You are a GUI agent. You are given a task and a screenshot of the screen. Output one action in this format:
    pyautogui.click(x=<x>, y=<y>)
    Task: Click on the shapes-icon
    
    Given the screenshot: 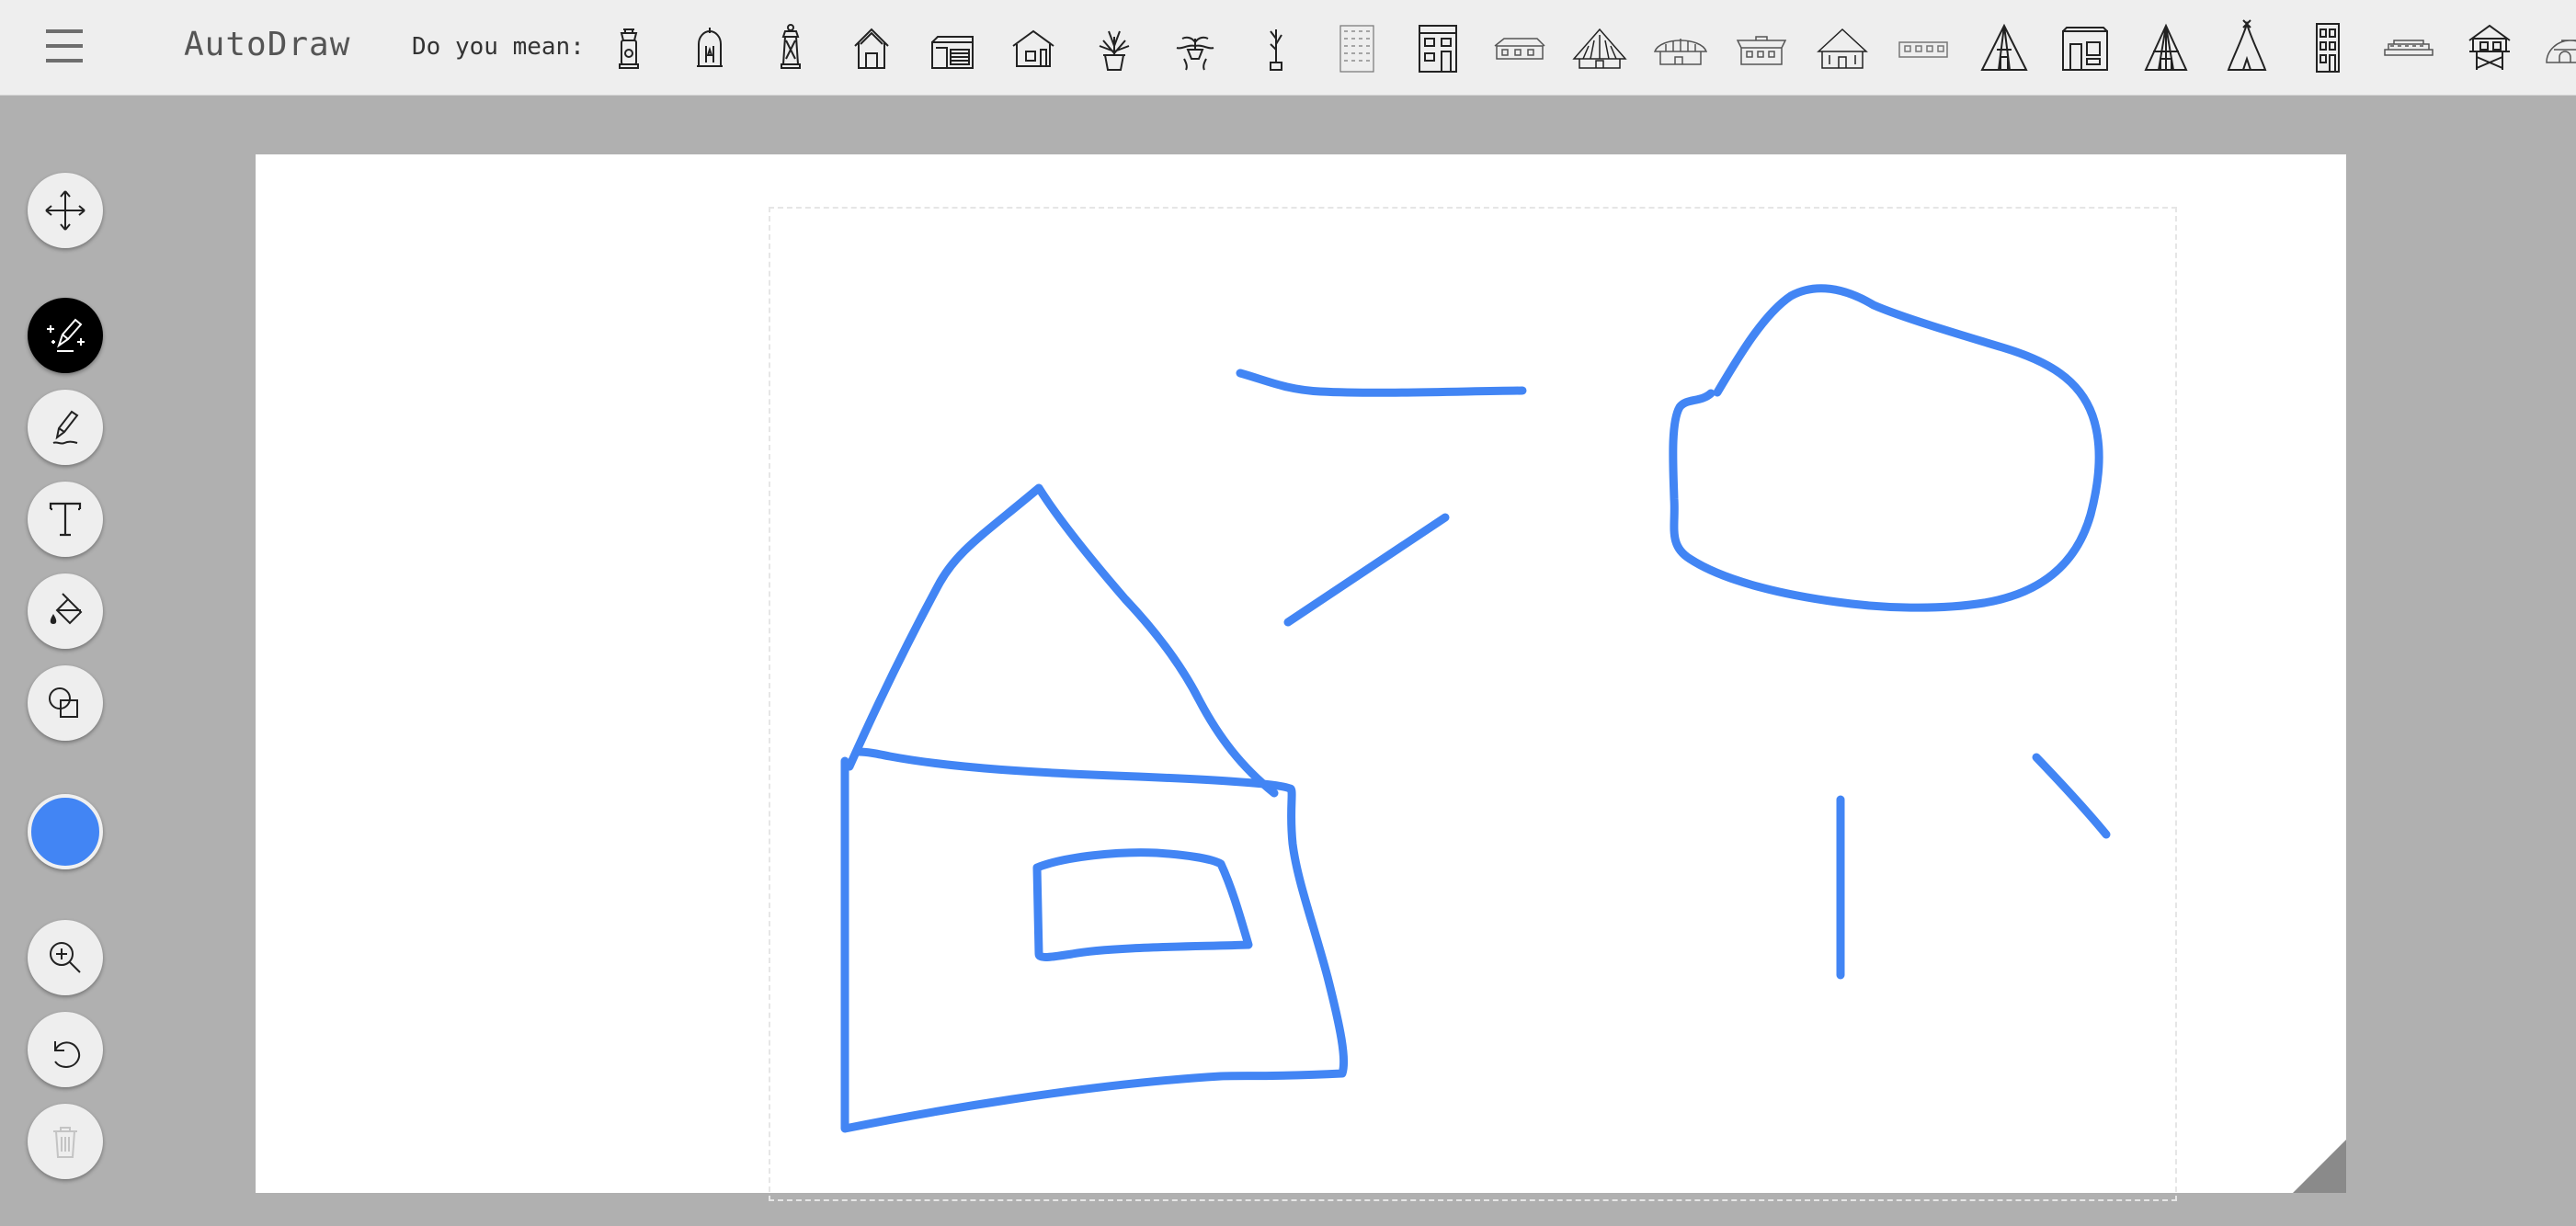 What is the action you would take?
    pyautogui.click(x=63, y=703)
    